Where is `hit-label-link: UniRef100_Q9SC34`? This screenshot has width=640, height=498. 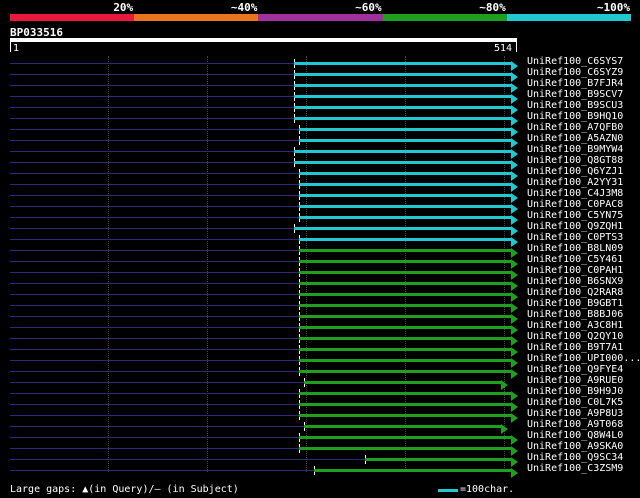 hit-label-link: UniRef100_Q9SC34 is located at coordinates (575, 457).